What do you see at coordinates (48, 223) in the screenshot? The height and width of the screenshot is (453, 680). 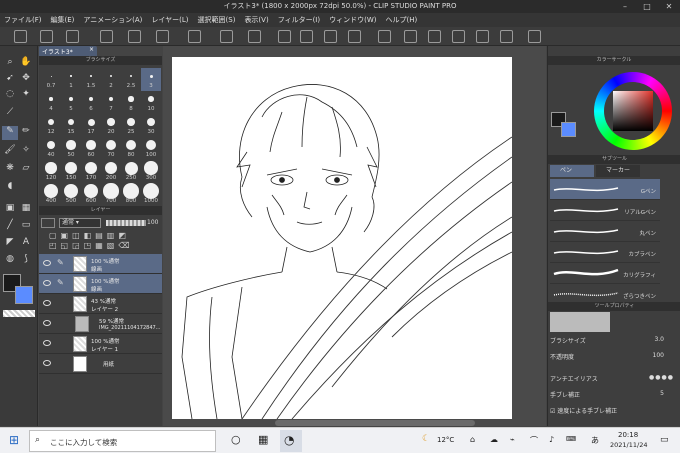 I see `layer-mode-icon` at bounding box center [48, 223].